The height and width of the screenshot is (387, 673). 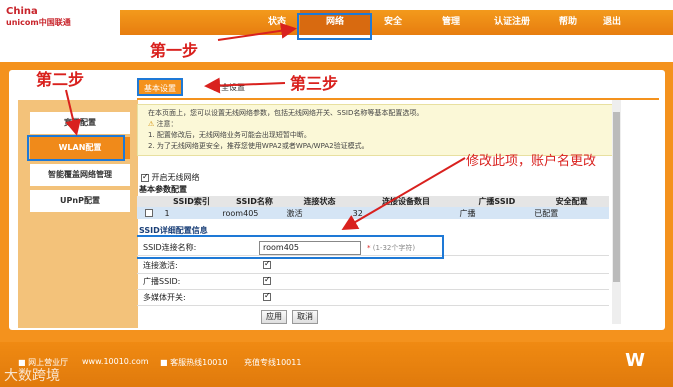 What do you see at coordinates (267, 296) in the screenshot?
I see `multimedia-checkbox` at bounding box center [267, 296].